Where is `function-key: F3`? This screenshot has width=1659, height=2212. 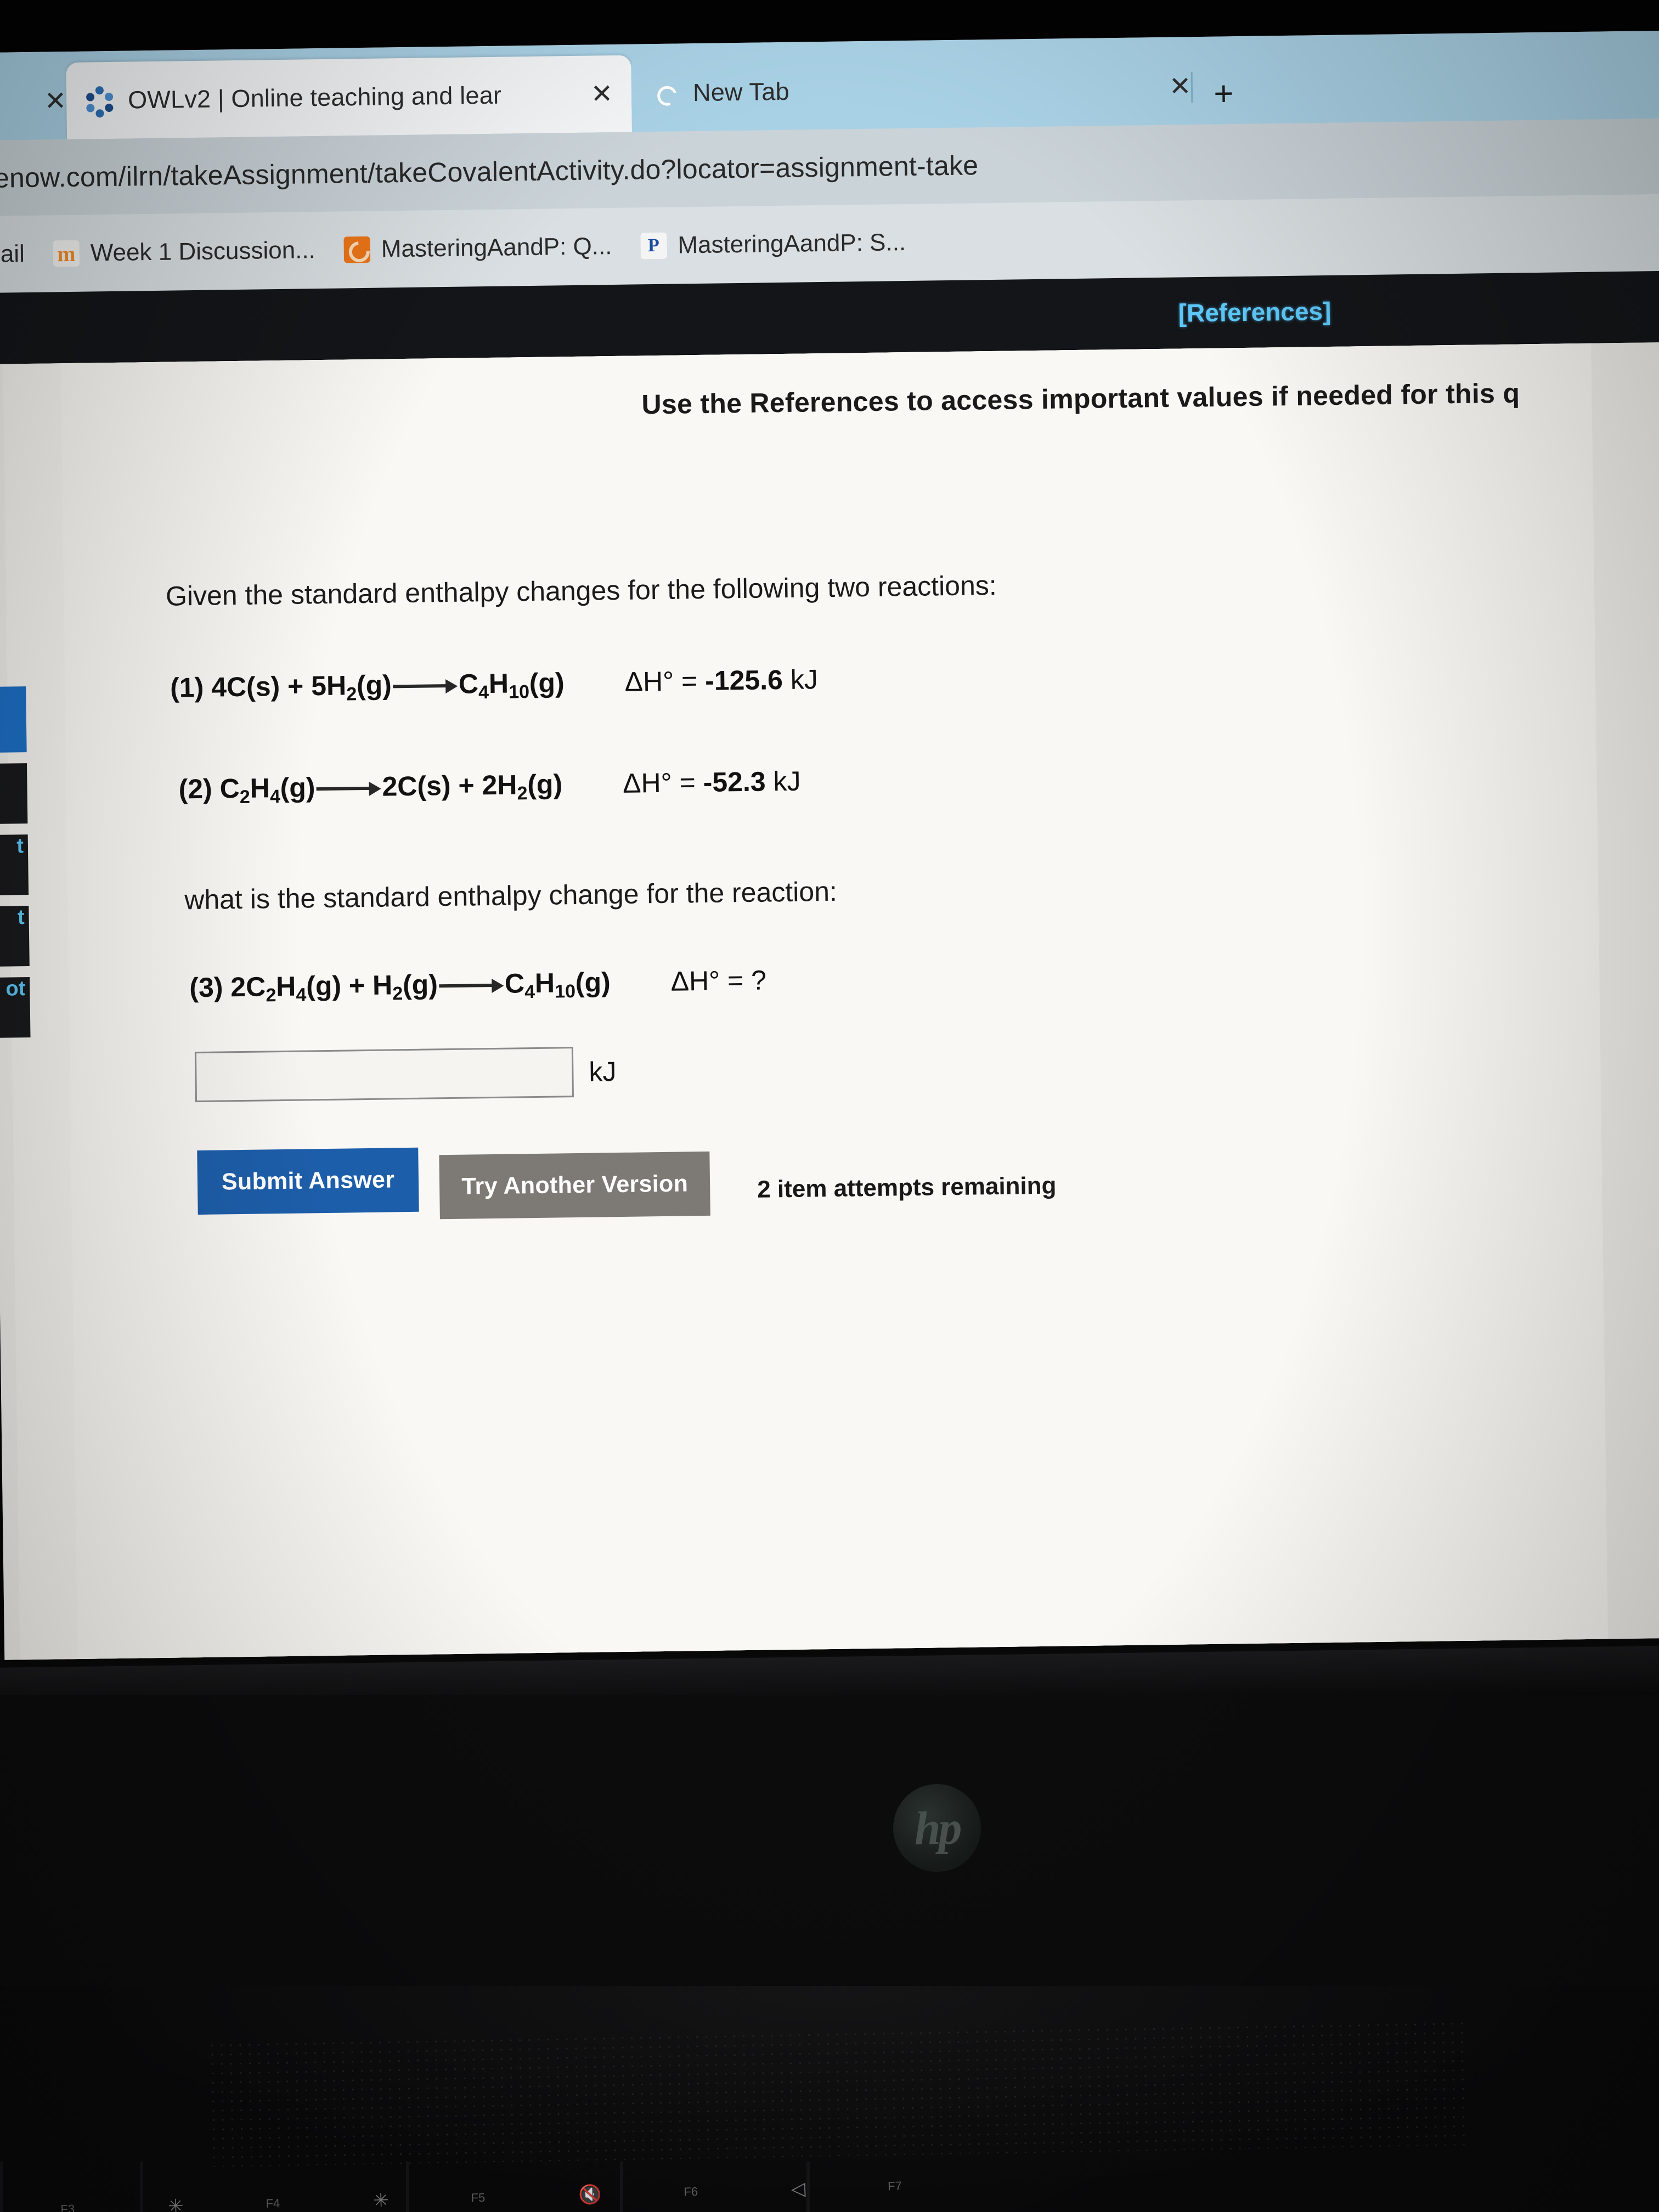 function-key: F3 is located at coordinates (68, 2207).